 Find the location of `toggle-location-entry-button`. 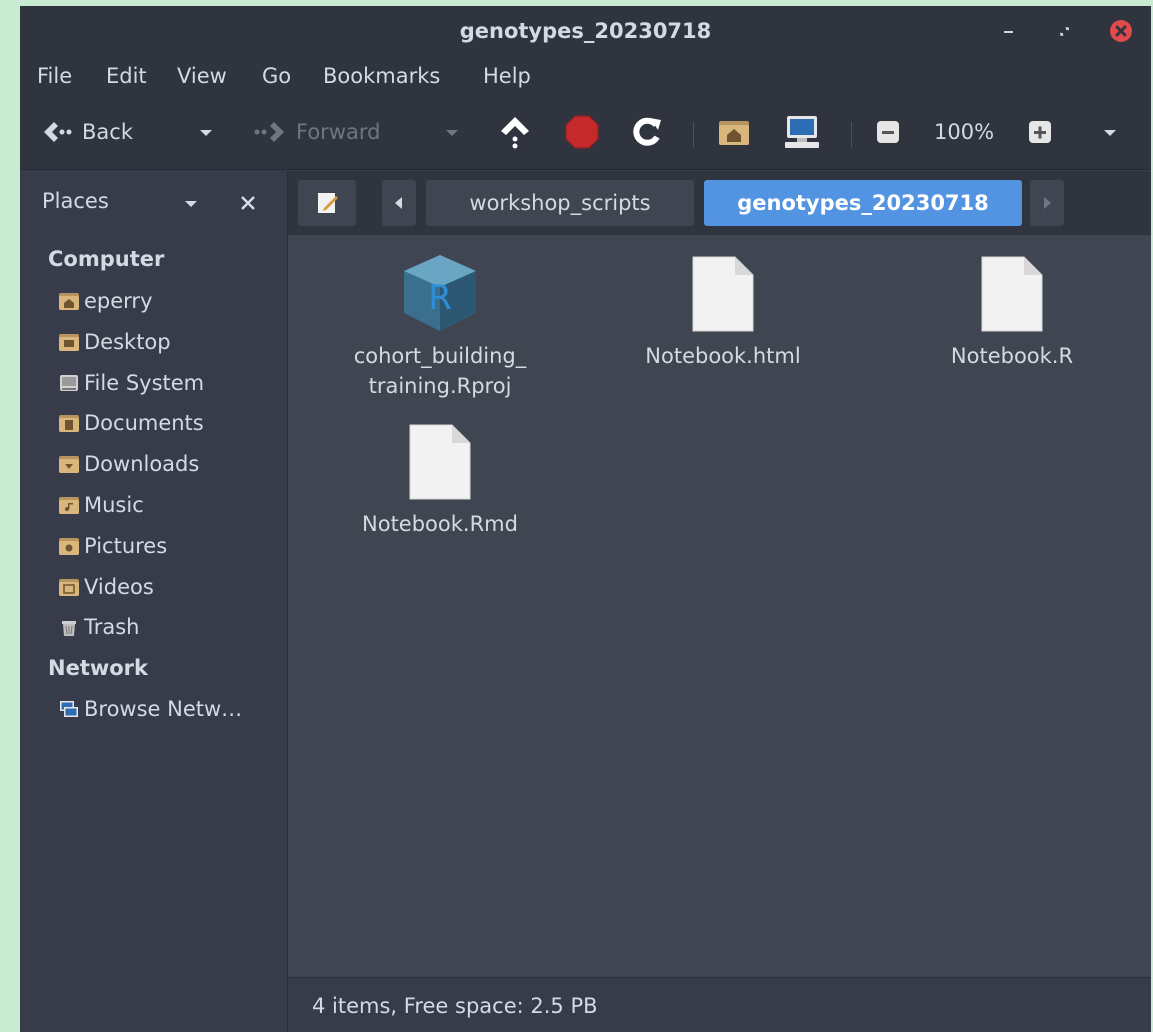

toggle-location-entry-button is located at coordinates (327, 203).